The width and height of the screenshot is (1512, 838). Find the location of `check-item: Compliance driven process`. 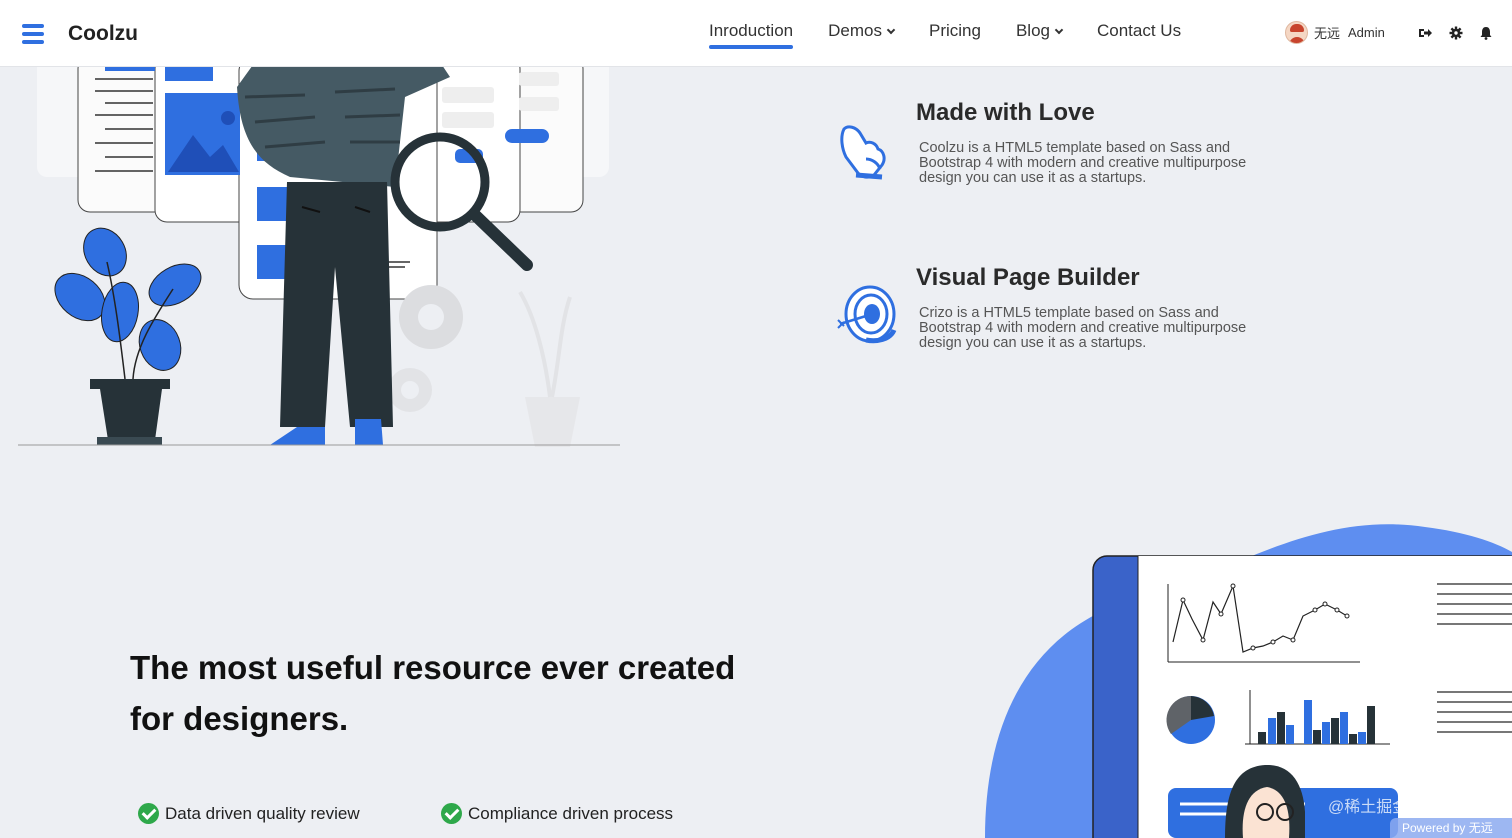

check-item: Compliance driven process is located at coordinates (557, 813).